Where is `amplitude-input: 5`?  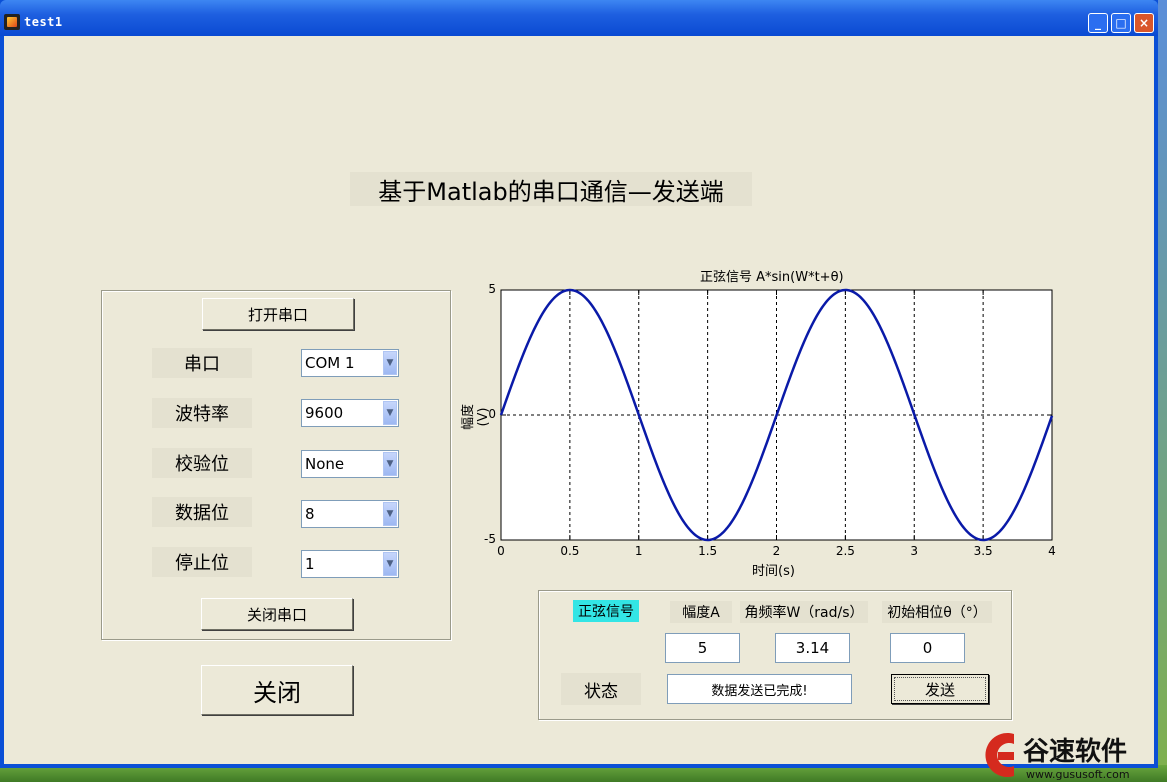
amplitude-input: 5 is located at coordinates (702, 648).